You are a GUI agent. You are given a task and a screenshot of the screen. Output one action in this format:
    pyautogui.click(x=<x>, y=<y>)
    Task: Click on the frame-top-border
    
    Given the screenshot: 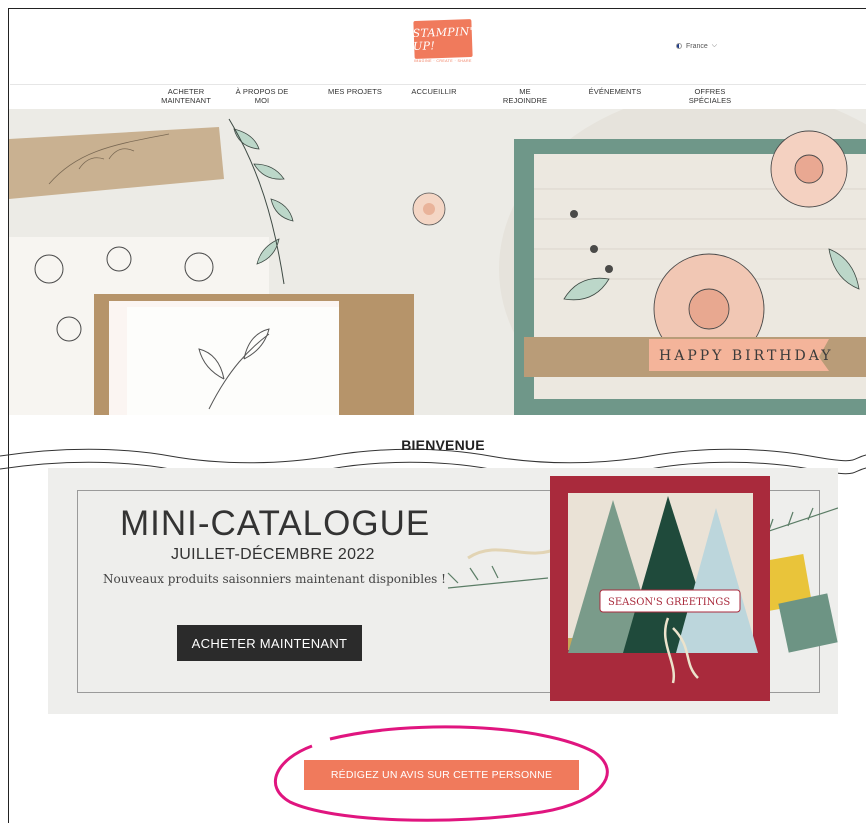 What is the action you would take?
    pyautogui.click(x=437, y=8)
    